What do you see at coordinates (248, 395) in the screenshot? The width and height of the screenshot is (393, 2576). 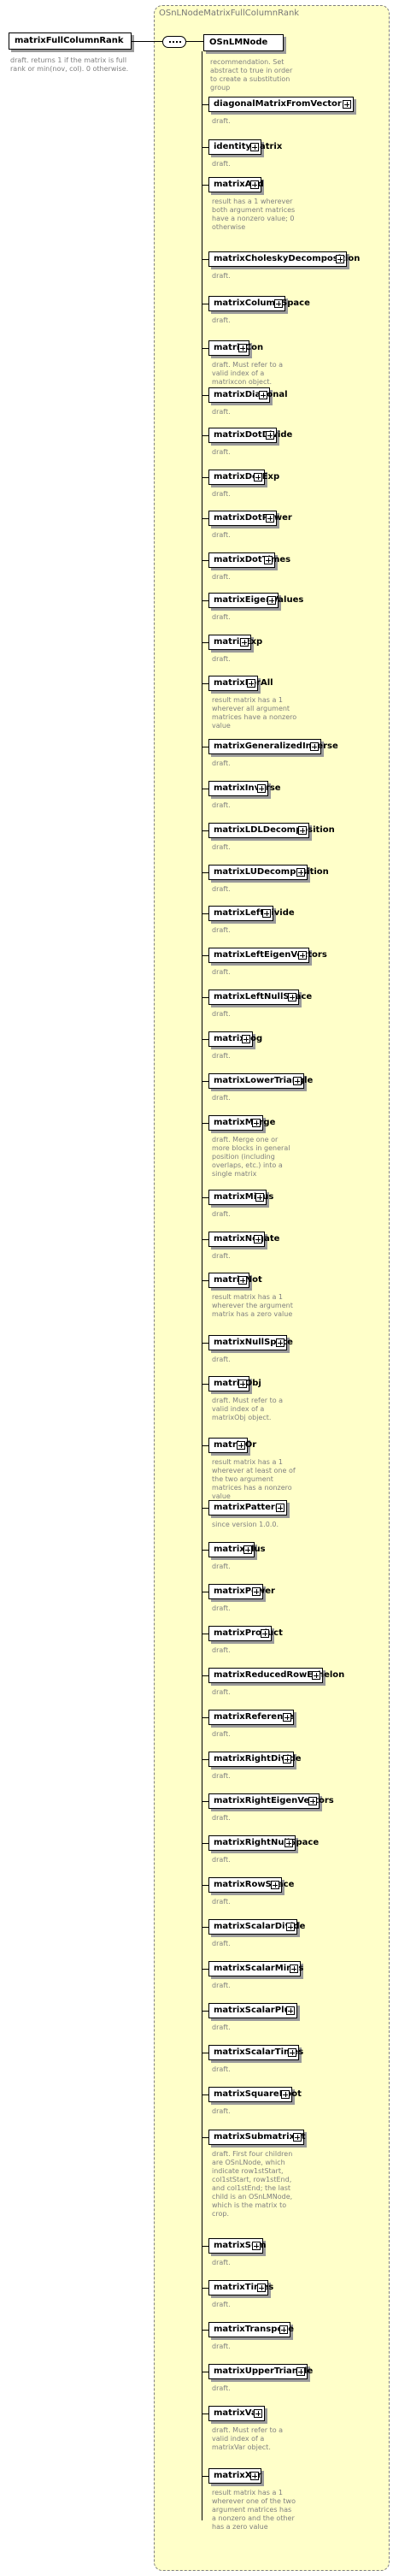 I see `substitution-member-box: matrixDiagonal` at bounding box center [248, 395].